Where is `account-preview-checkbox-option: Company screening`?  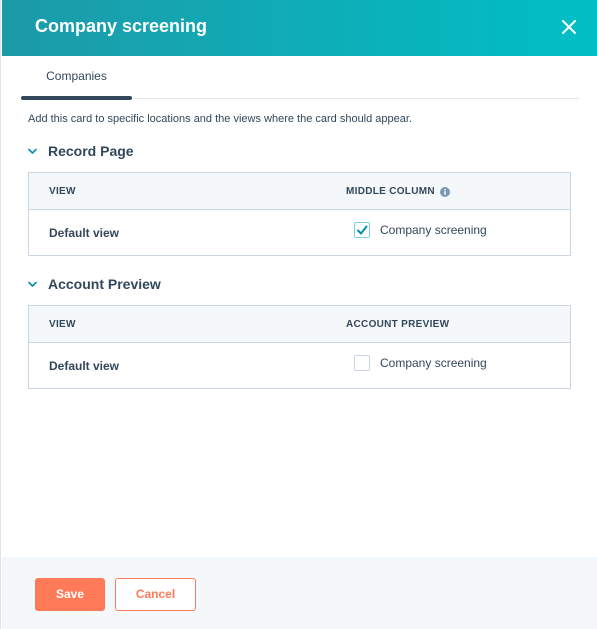
account-preview-checkbox-option: Company screening is located at coordinates (420, 363).